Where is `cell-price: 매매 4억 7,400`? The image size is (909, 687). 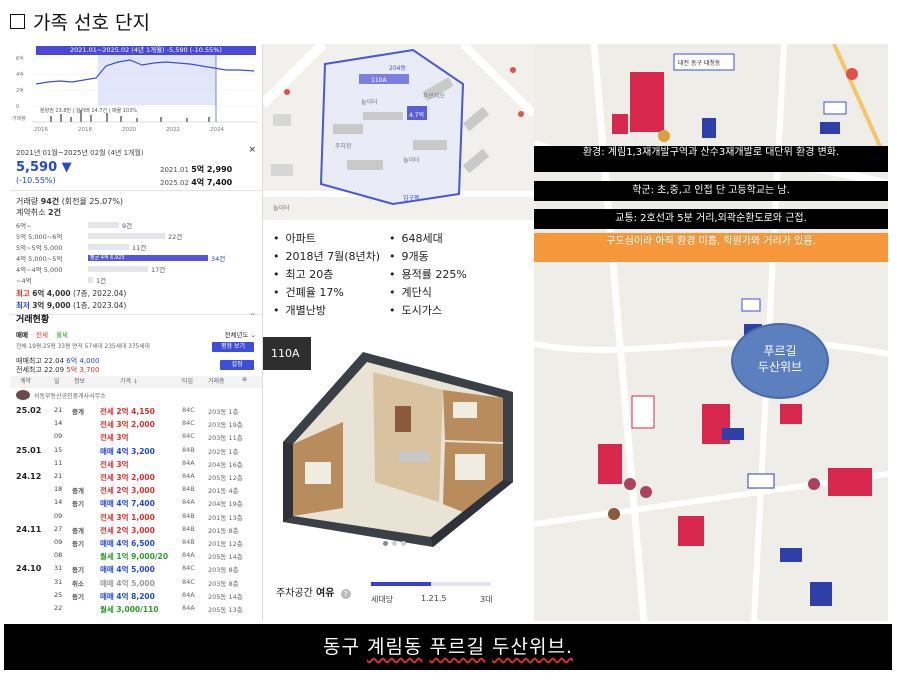 cell-price: 매매 4억 7,400 is located at coordinates (127, 504).